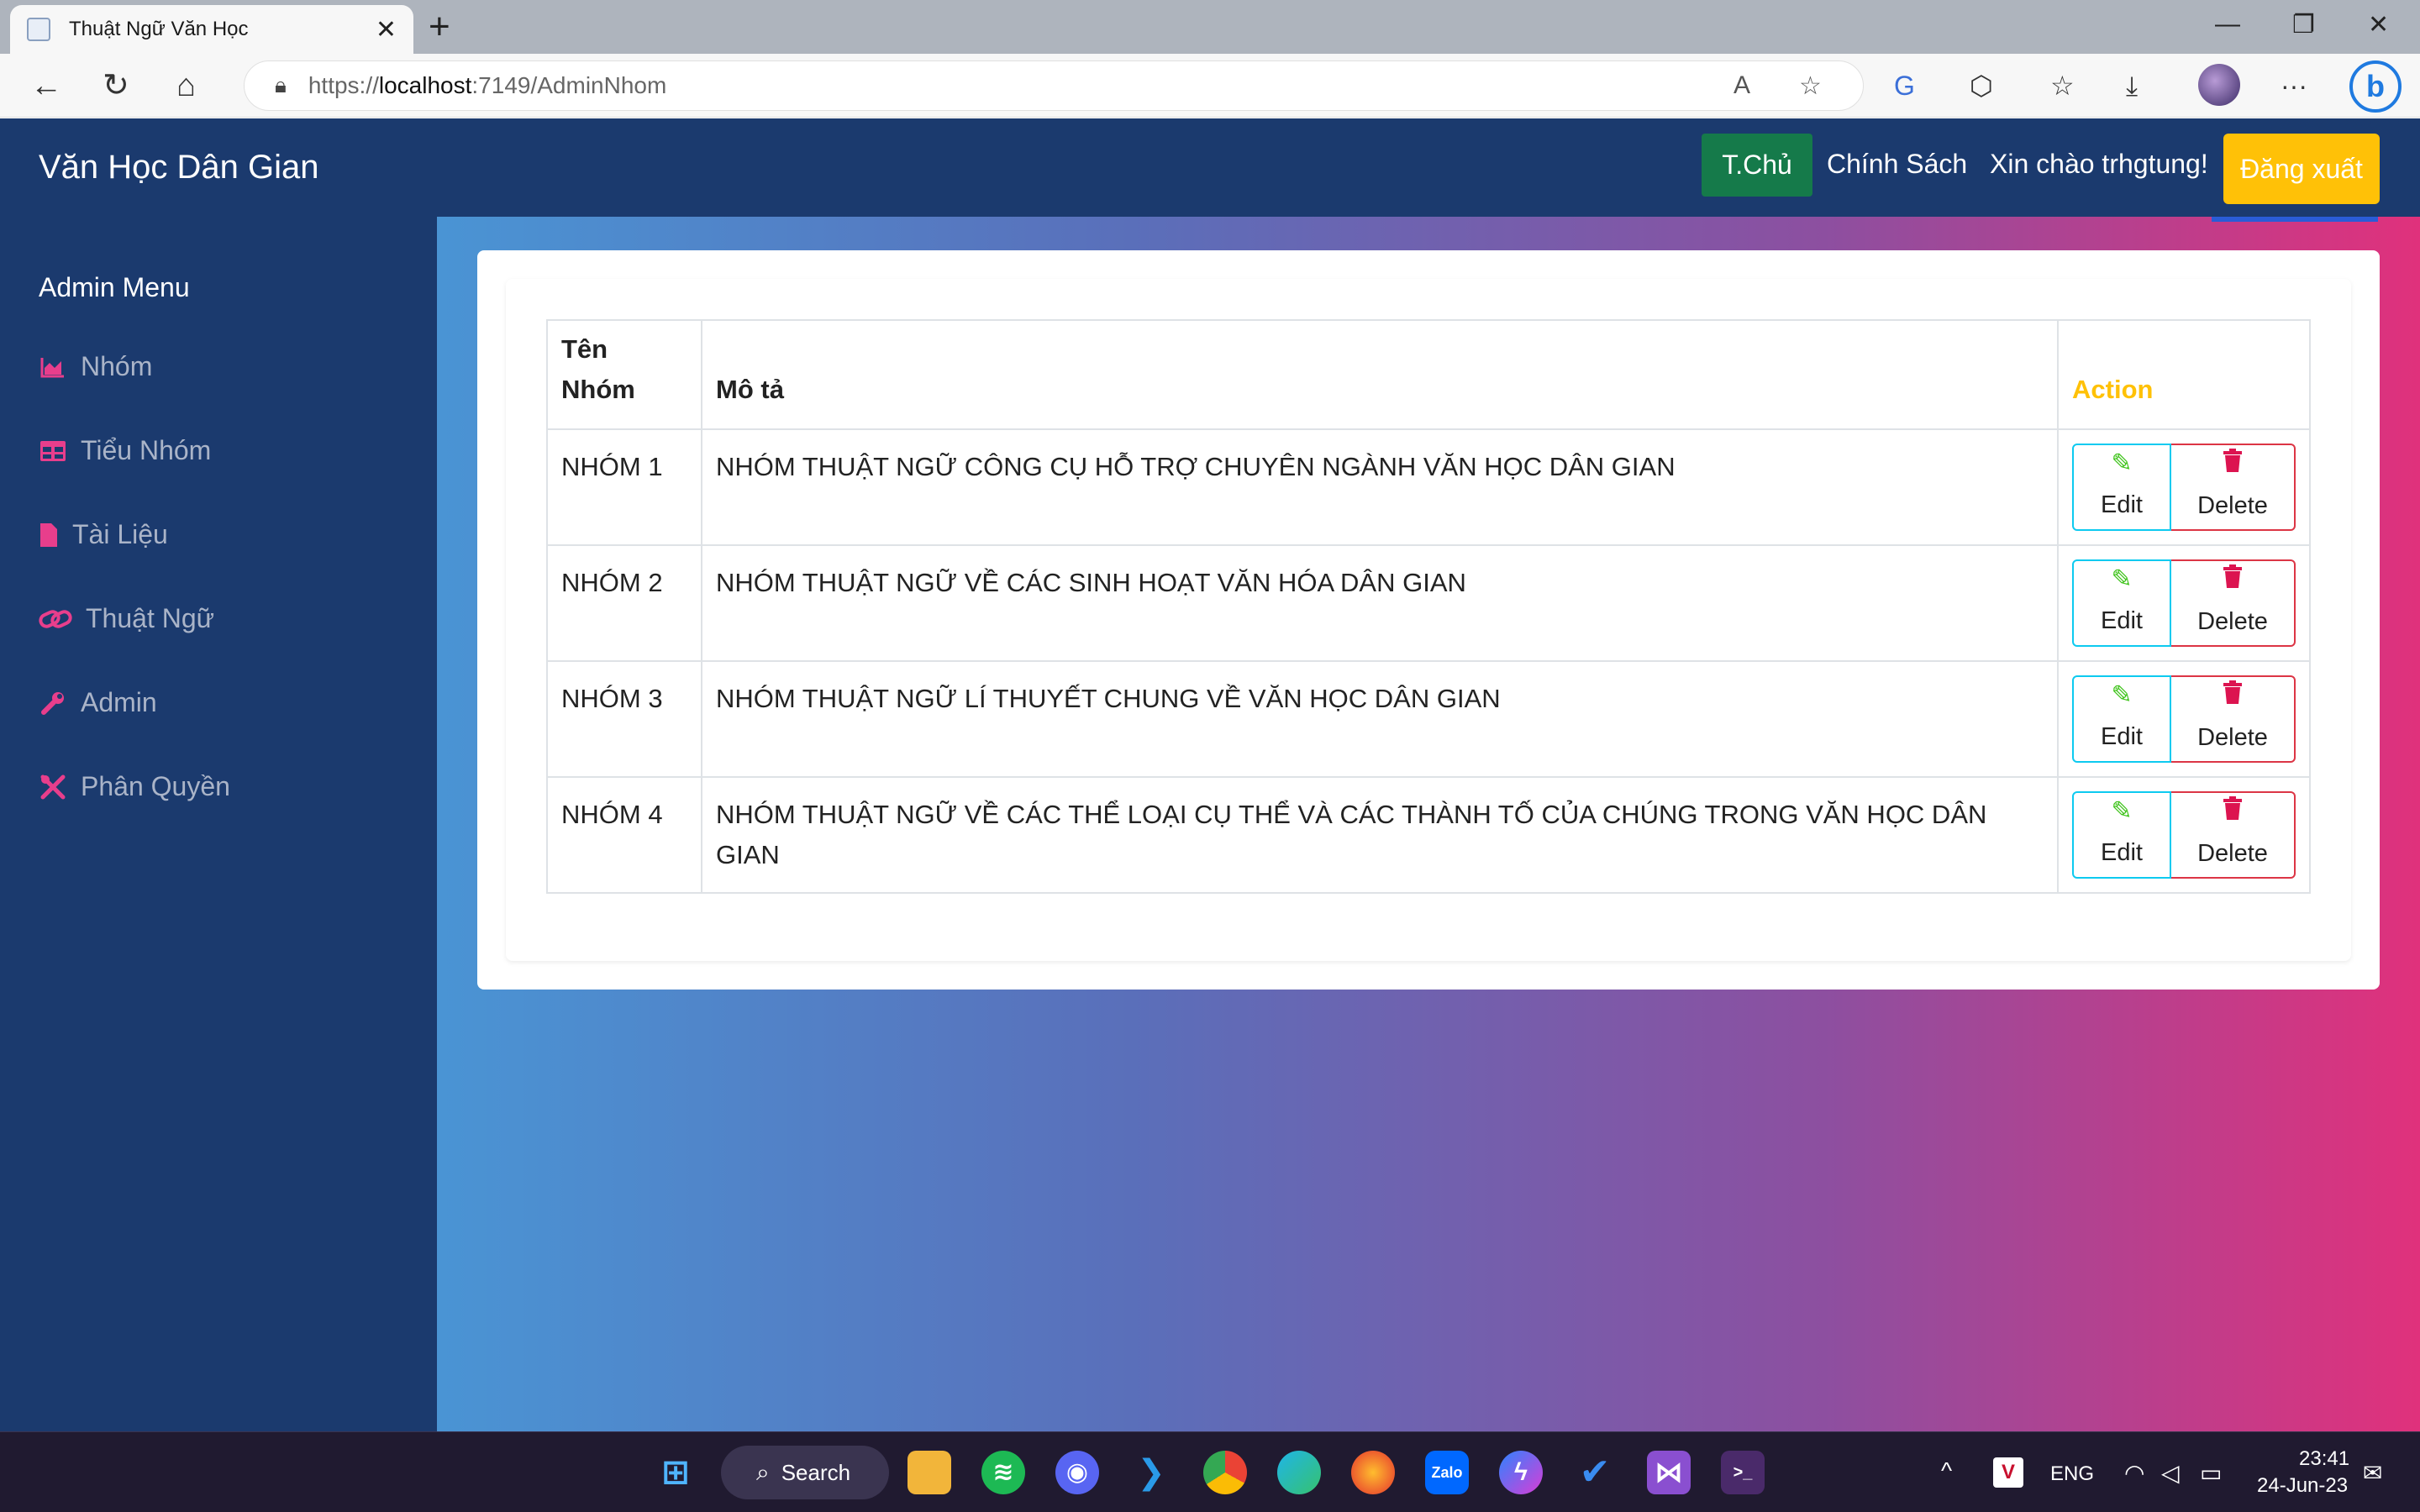  I want to click on group-name-cell: NHÓM 1, so click(624, 487).